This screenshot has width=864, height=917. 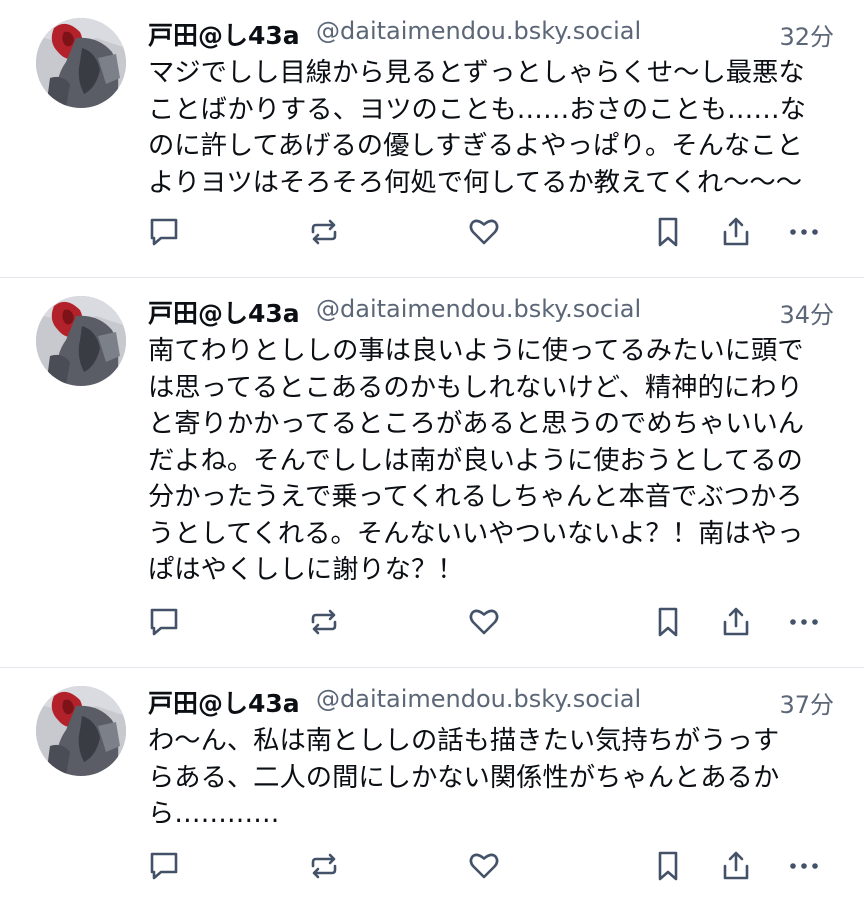 What do you see at coordinates (806, 312) in the screenshot?
I see `post-timestamp: 34分` at bounding box center [806, 312].